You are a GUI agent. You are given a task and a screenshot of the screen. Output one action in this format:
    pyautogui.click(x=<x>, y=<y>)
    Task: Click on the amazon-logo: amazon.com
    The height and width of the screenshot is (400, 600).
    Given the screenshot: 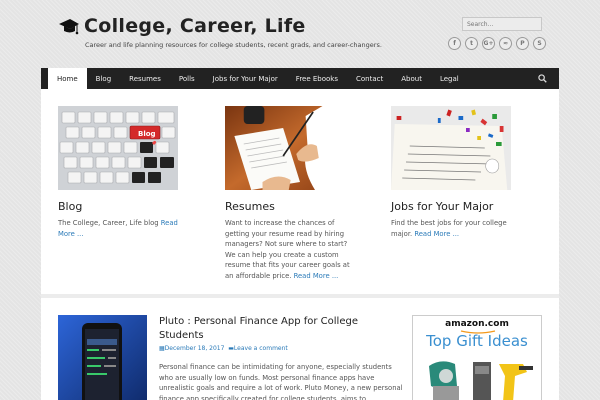 What is the action you would take?
    pyautogui.click(x=477, y=324)
    